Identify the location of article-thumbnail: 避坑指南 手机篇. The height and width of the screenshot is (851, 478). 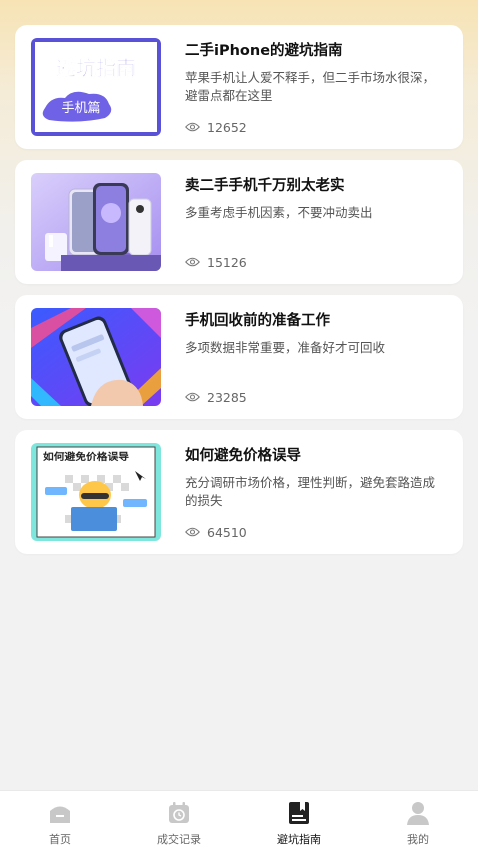
(96, 87).